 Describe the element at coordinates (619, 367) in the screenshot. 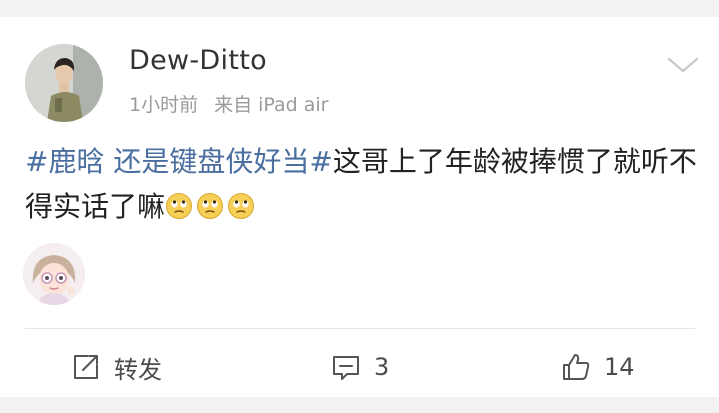

I see `like-count: 14` at that location.